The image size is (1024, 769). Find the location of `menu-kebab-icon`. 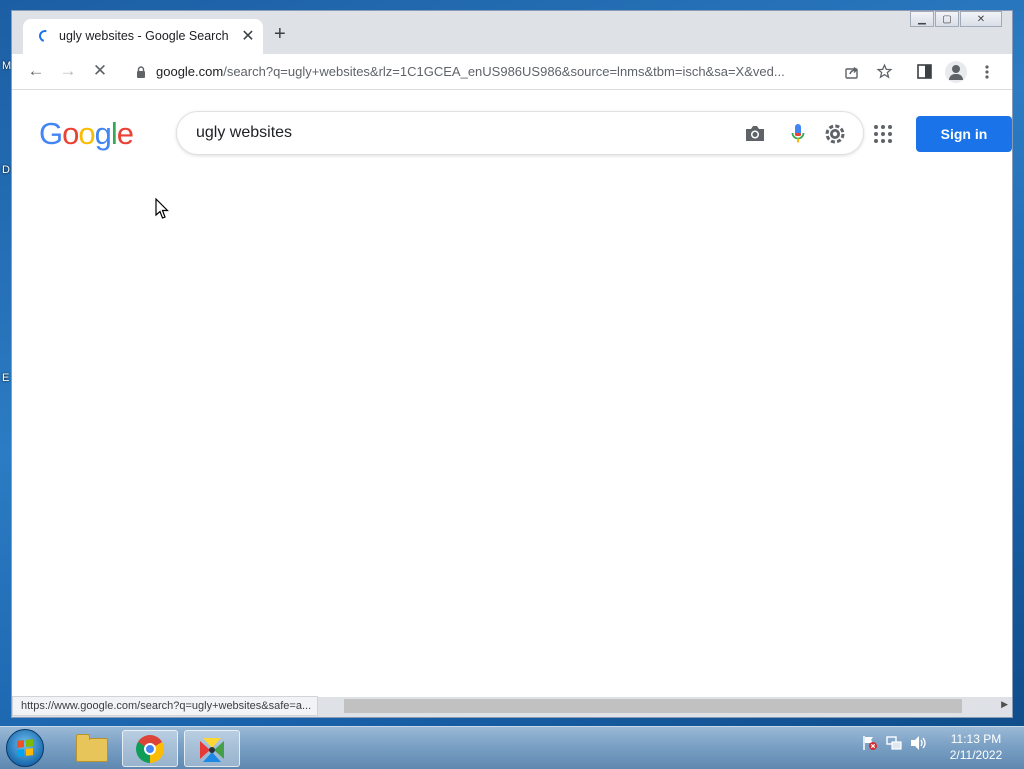

menu-kebab-icon is located at coordinates (987, 72).